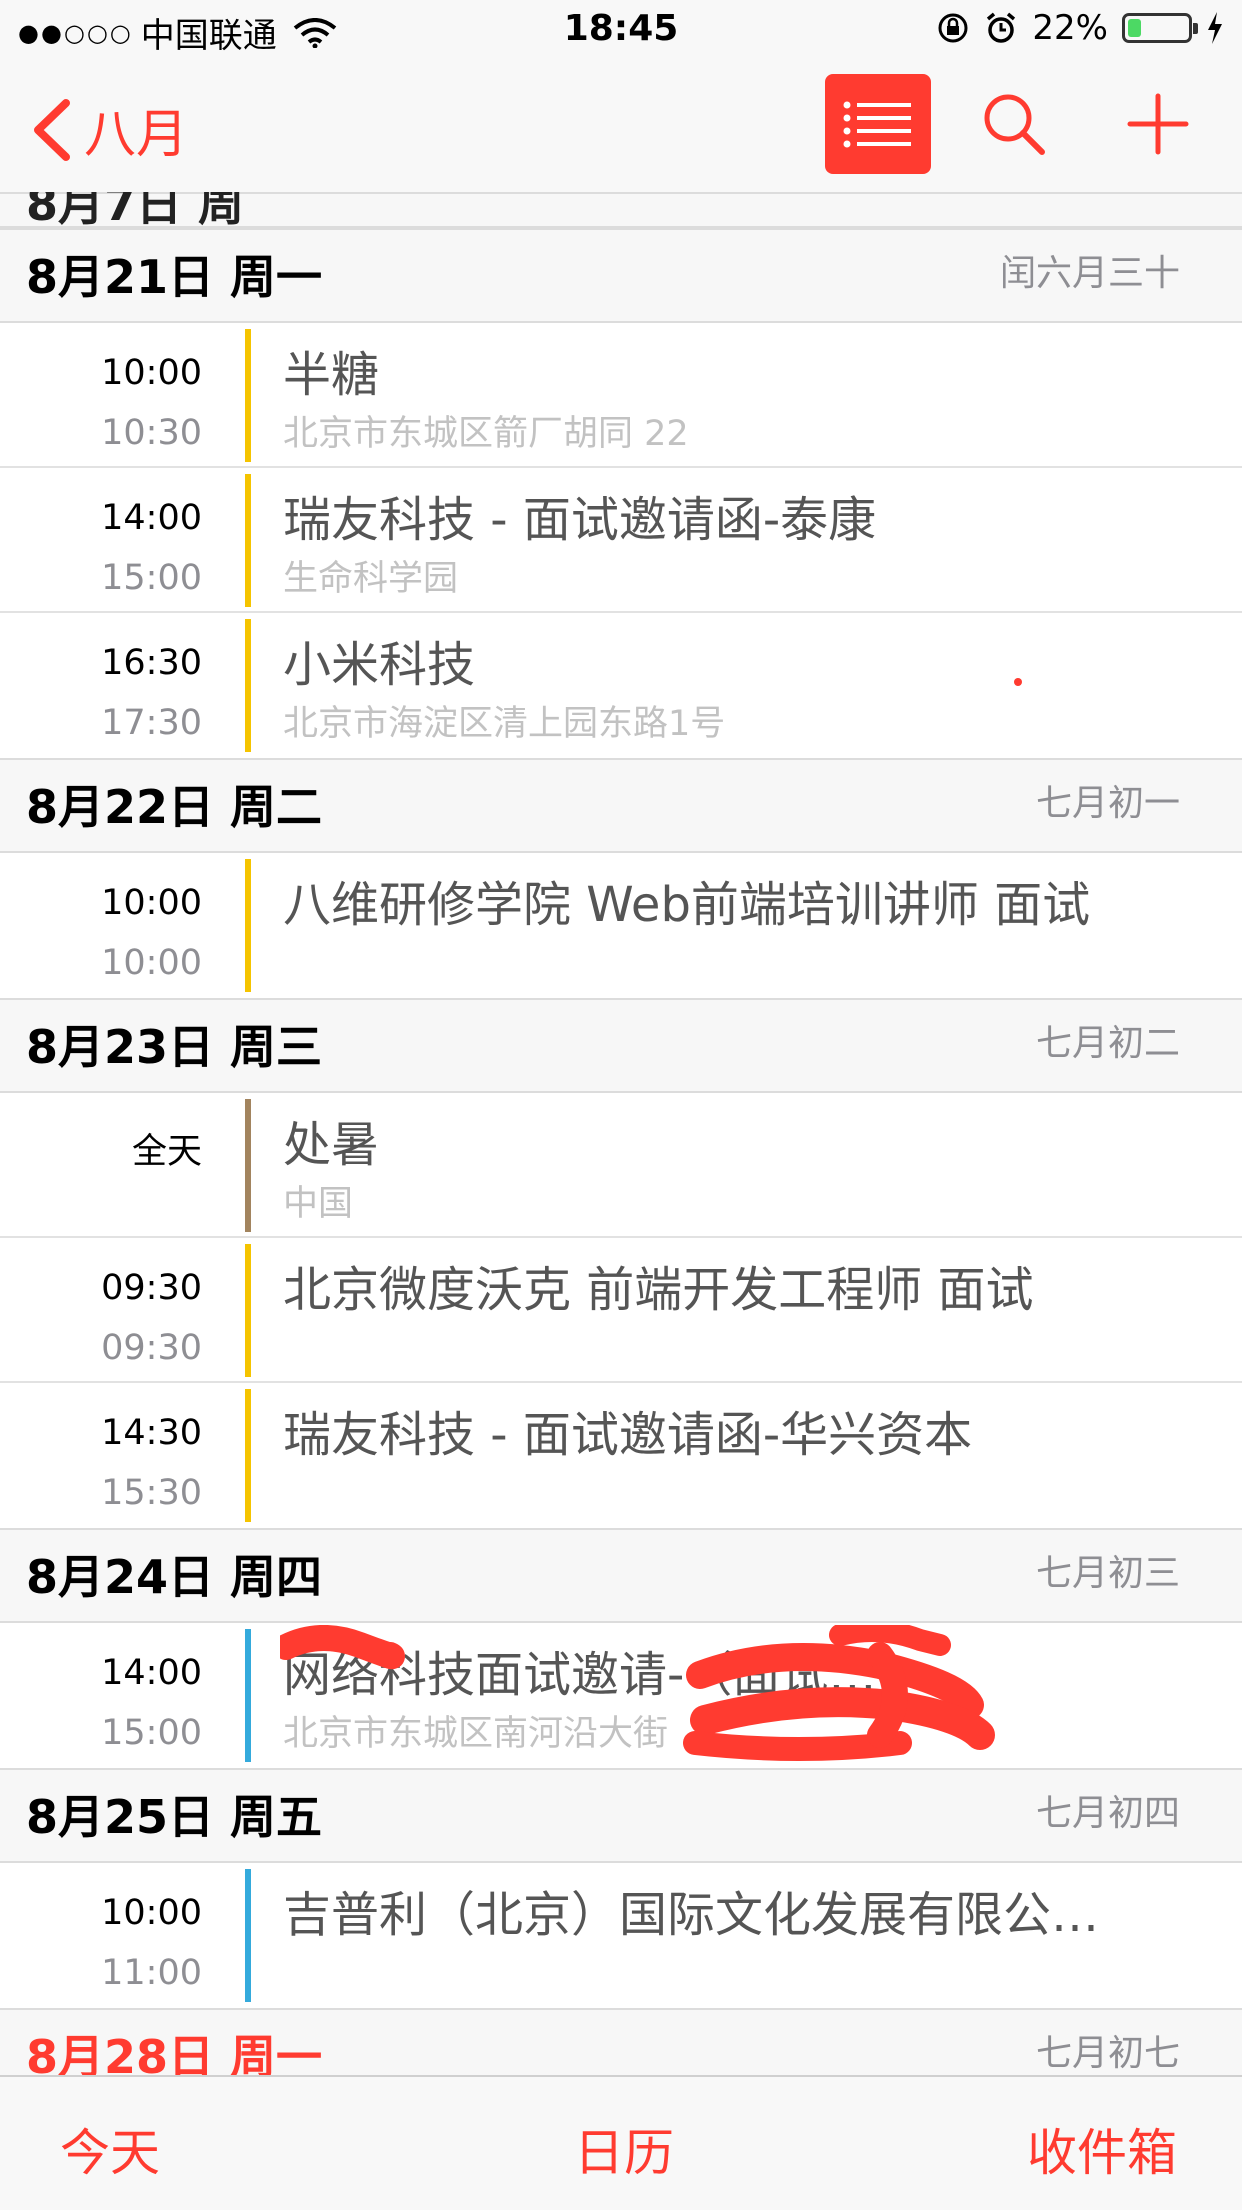  I want to click on event-start-time: 全天, so click(166, 1152).